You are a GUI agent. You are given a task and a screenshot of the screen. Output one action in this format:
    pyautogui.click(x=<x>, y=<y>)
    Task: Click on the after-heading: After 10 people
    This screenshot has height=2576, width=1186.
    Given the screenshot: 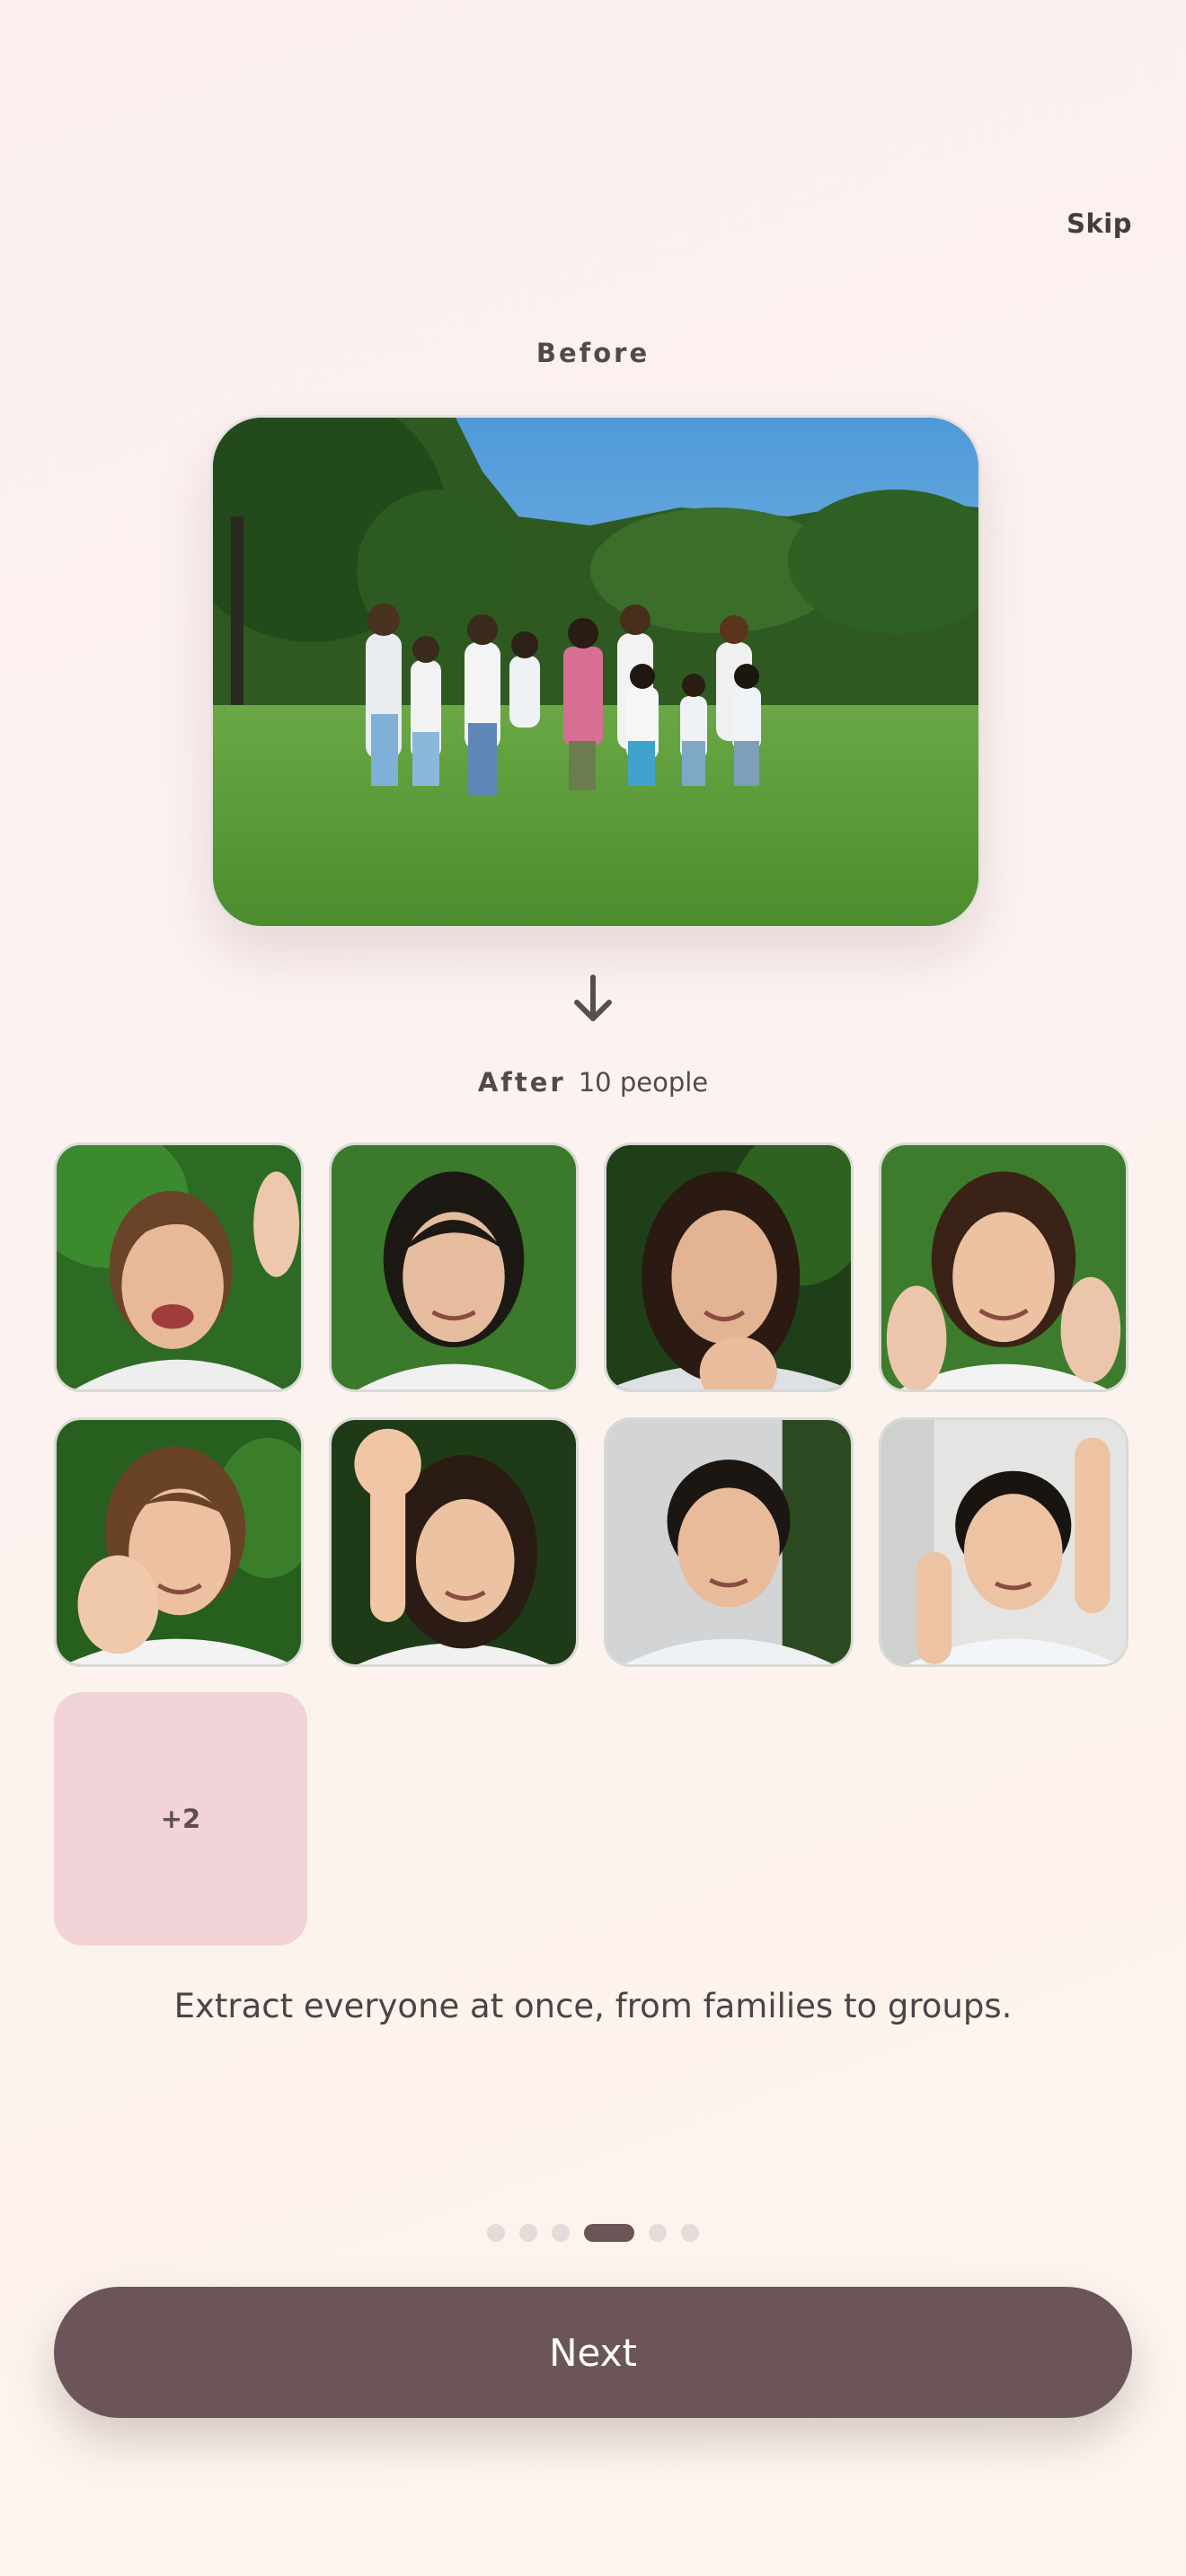 What is the action you would take?
    pyautogui.click(x=593, y=1082)
    